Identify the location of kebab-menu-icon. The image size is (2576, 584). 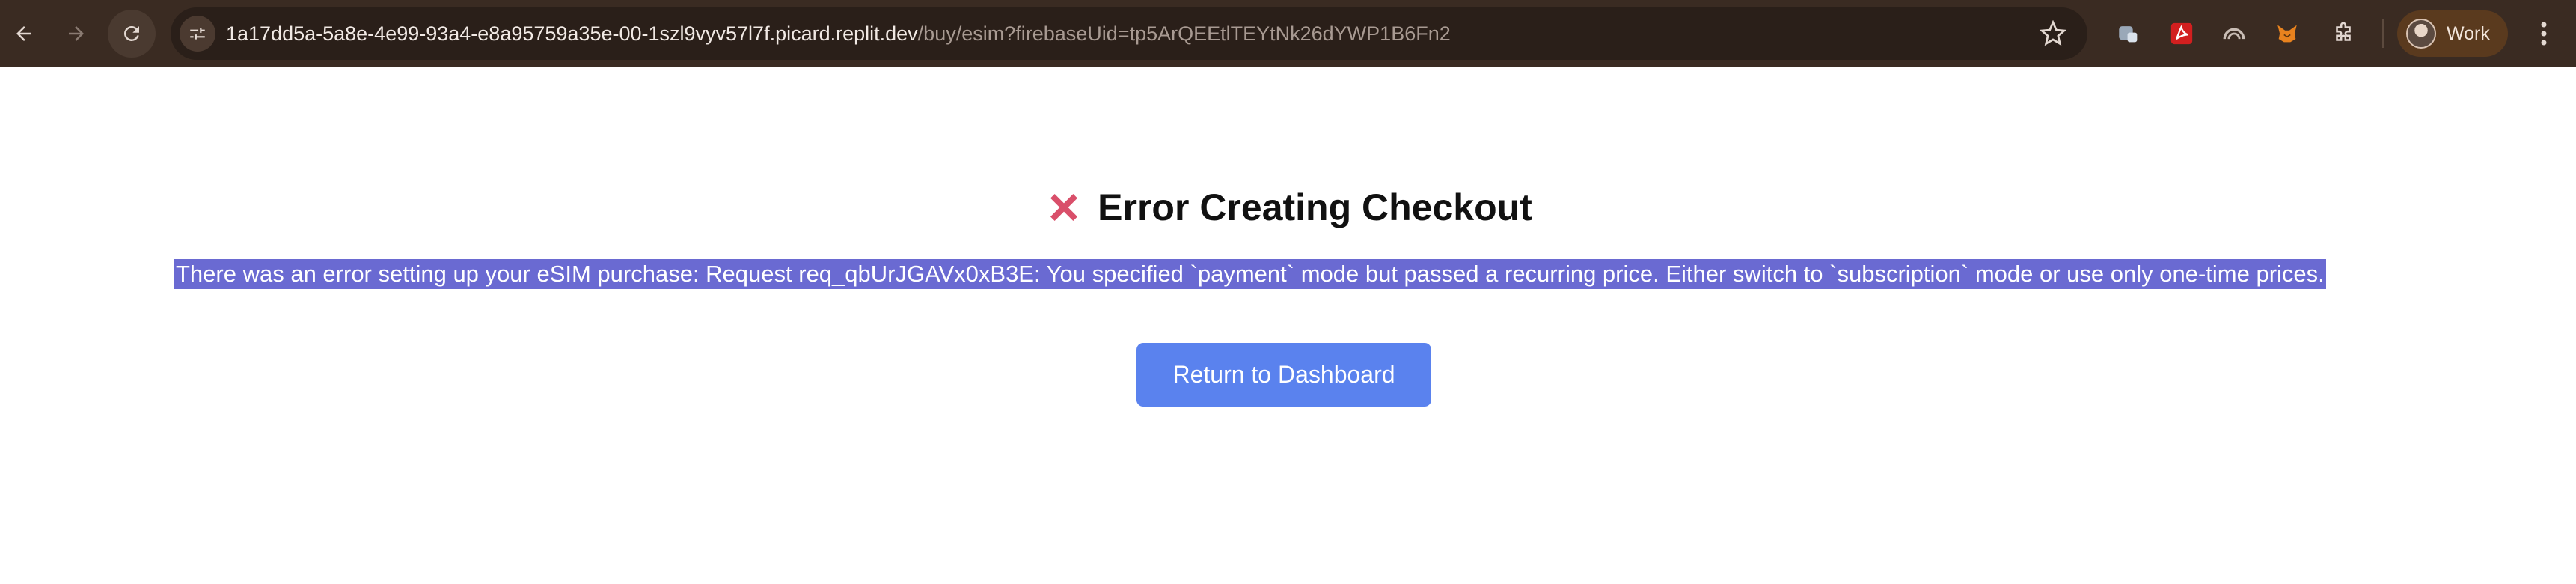
(2544, 34).